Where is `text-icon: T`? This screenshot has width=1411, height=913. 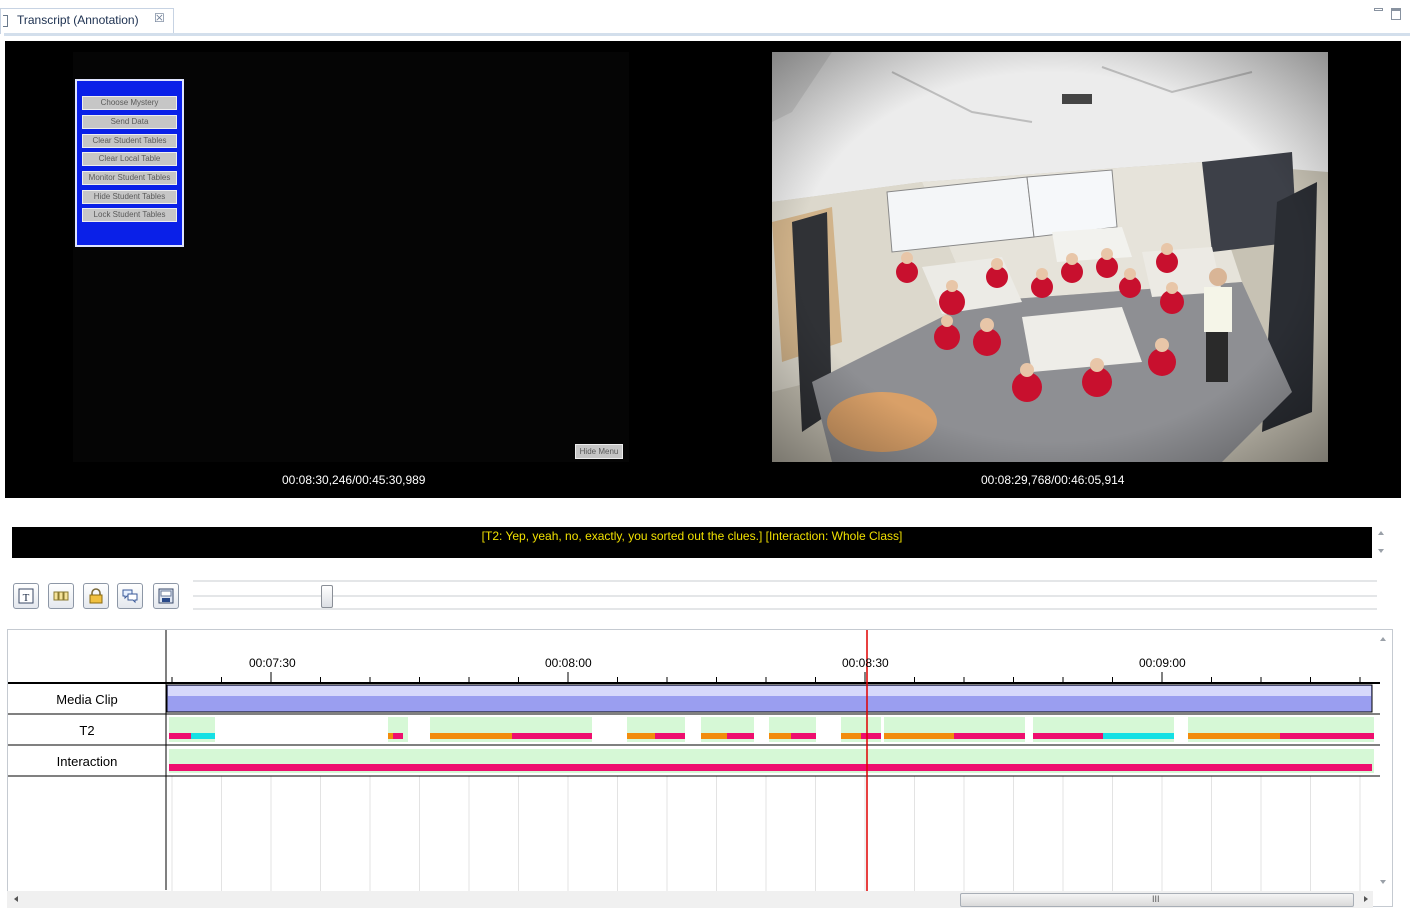 text-icon: T is located at coordinates (26, 596).